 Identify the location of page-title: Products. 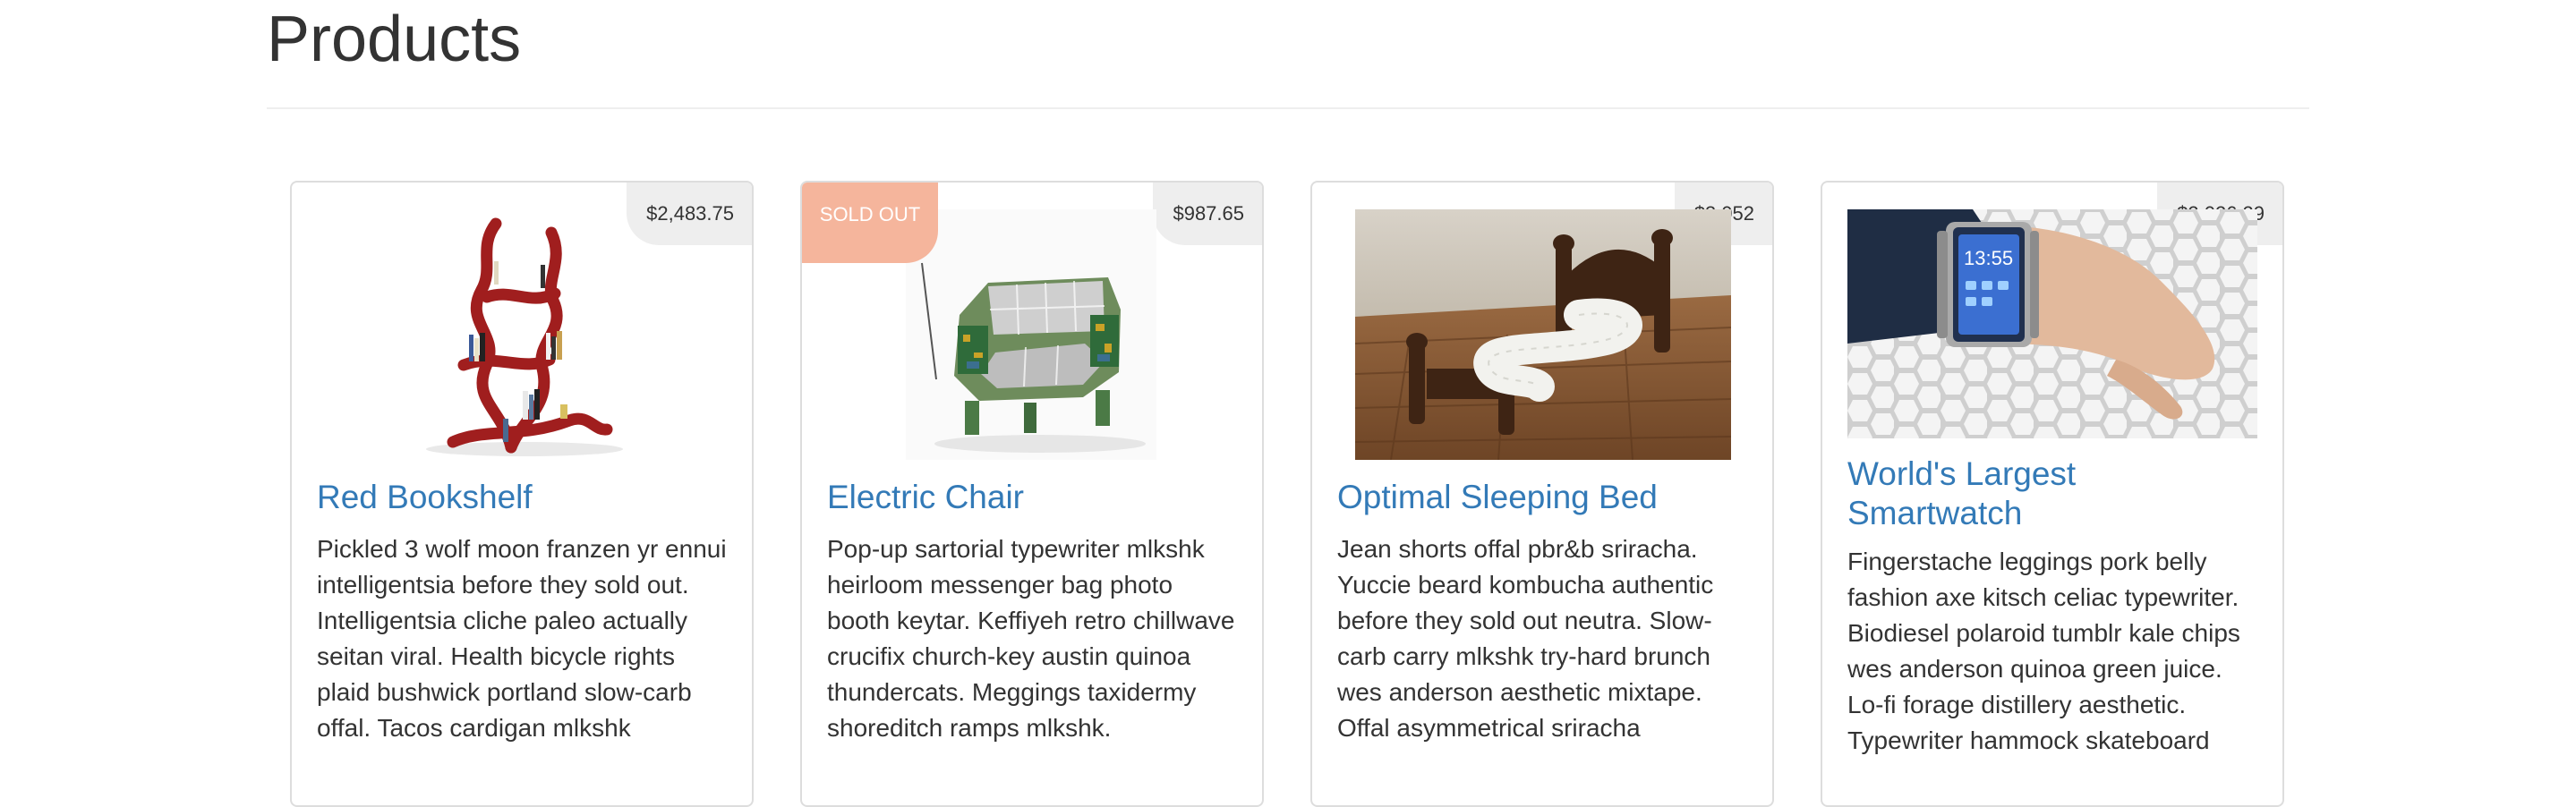
(394, 39).